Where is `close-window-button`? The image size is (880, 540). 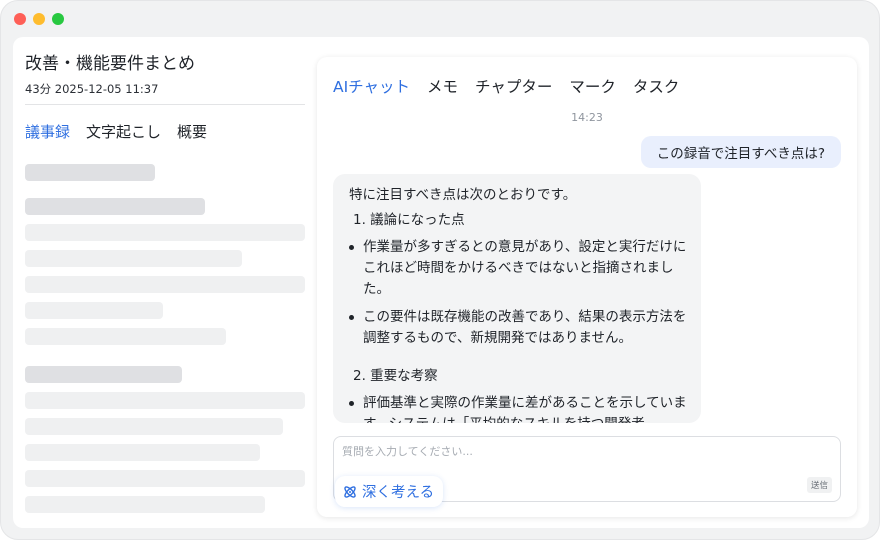 close-window-button is located at coordinates (20, 19).